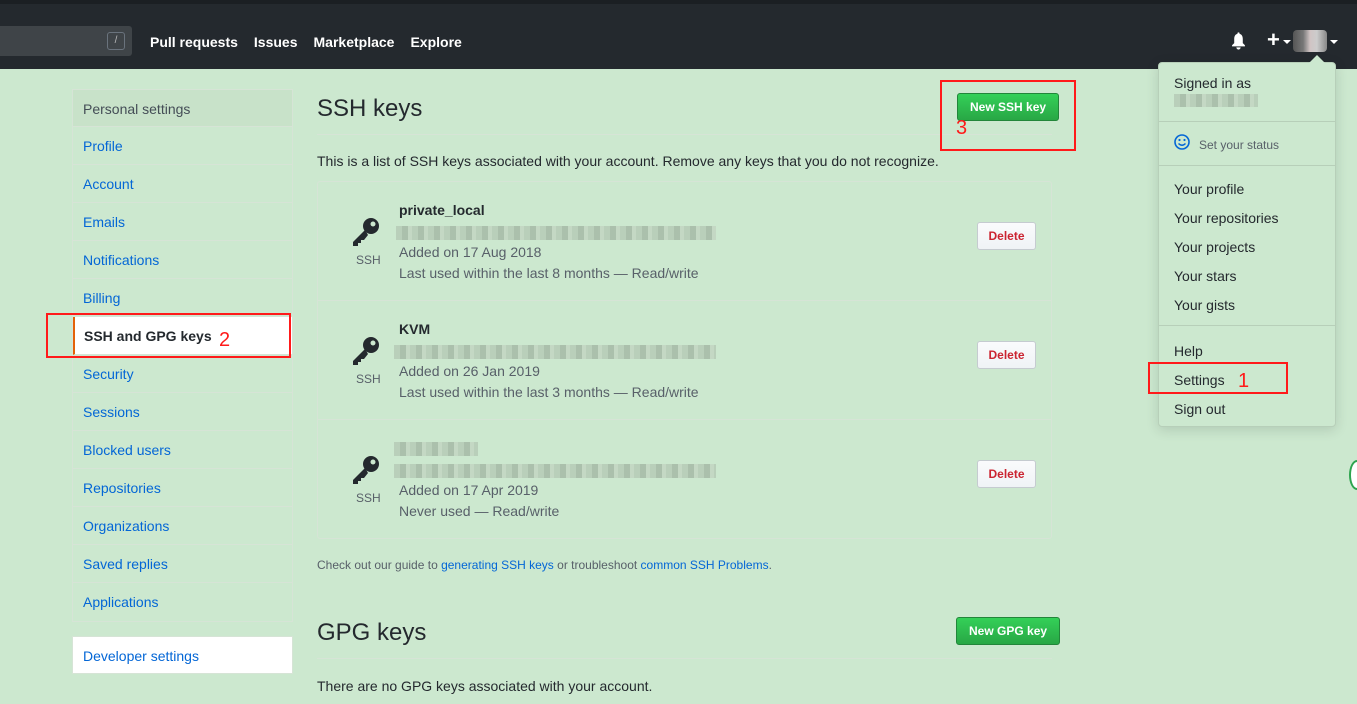  What do you see at coordinates (182, 374) in the screenshot?
I see `sidebar-item-security: Security` at bounding box center [182, 374].